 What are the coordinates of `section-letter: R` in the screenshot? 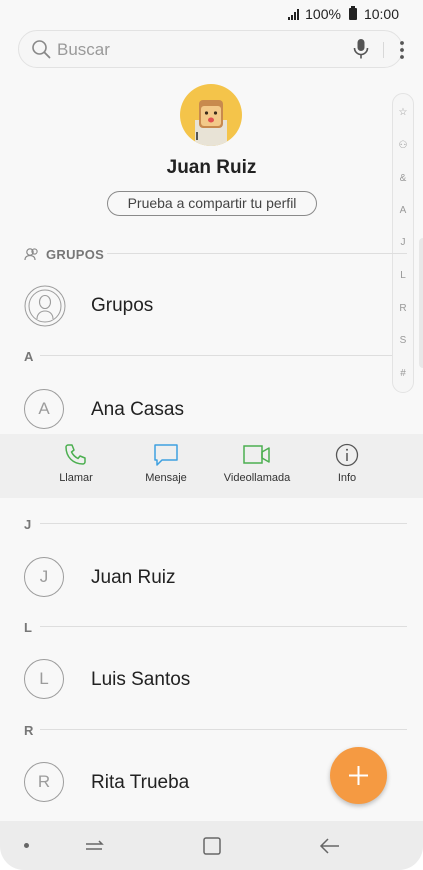 It's located at (29, 730).